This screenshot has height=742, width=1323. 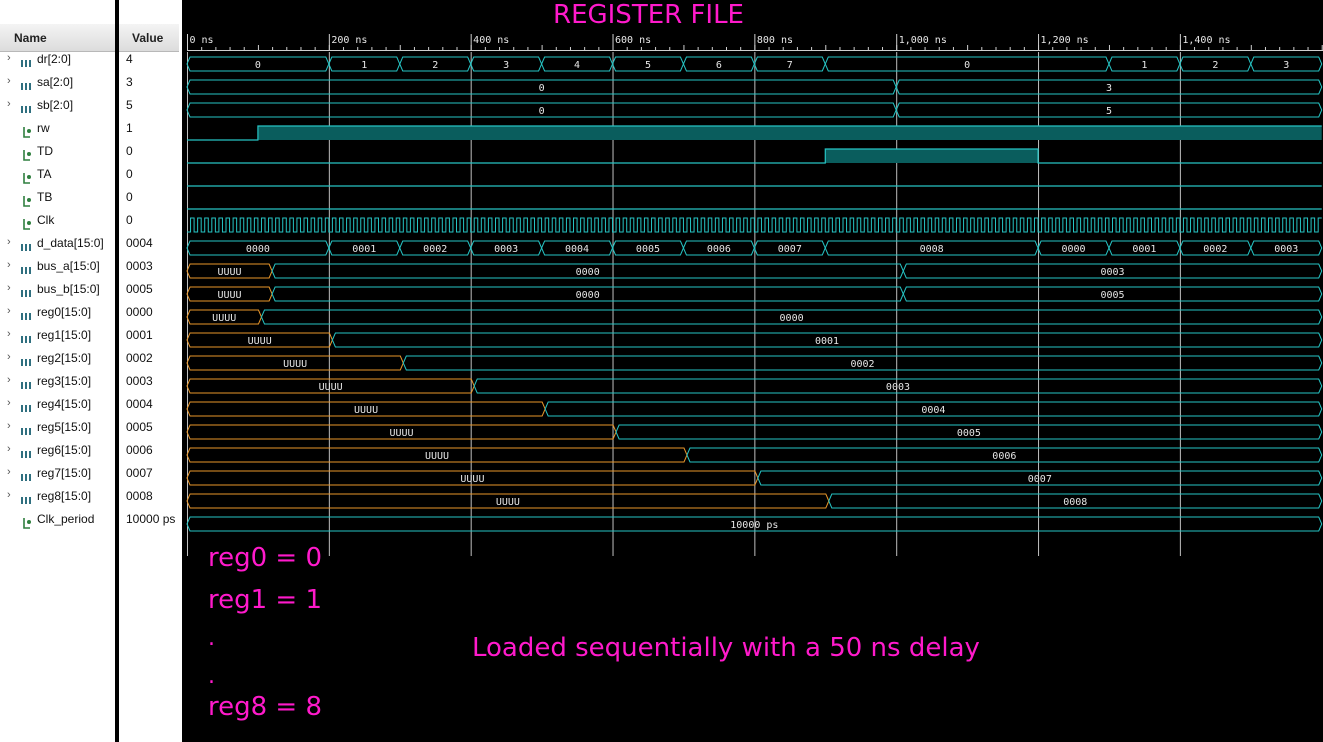 What do you see at coordinates (1065, 40) in the screenshot?
I see `ruler-label: 1,200 ns` at bounding box center [1065, 40].